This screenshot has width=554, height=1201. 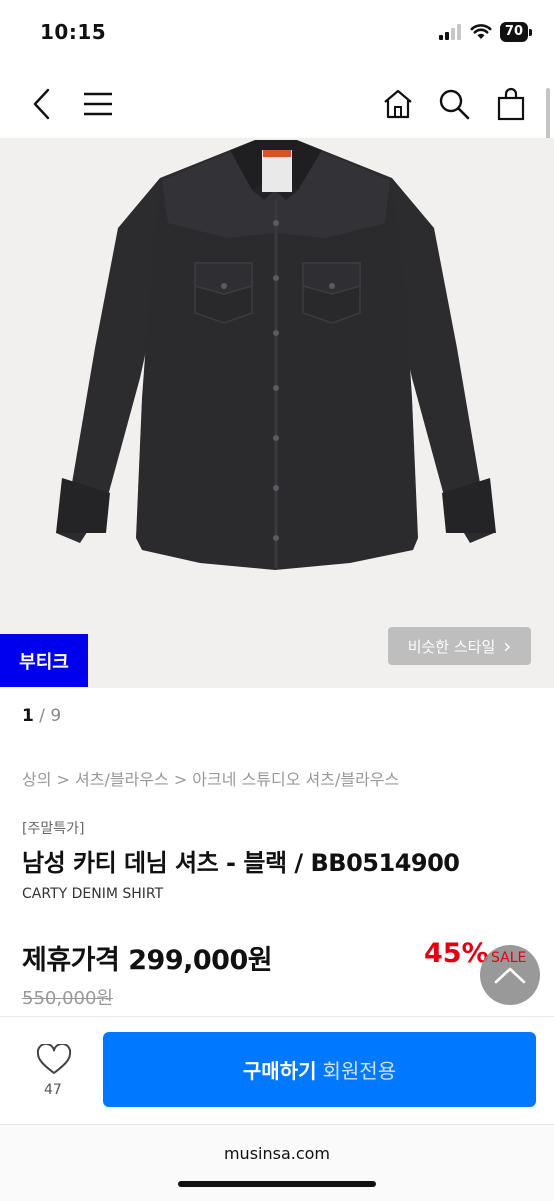 I want to click on similar-style-label: 비슷한 스타일, so click(x=451, y=646).